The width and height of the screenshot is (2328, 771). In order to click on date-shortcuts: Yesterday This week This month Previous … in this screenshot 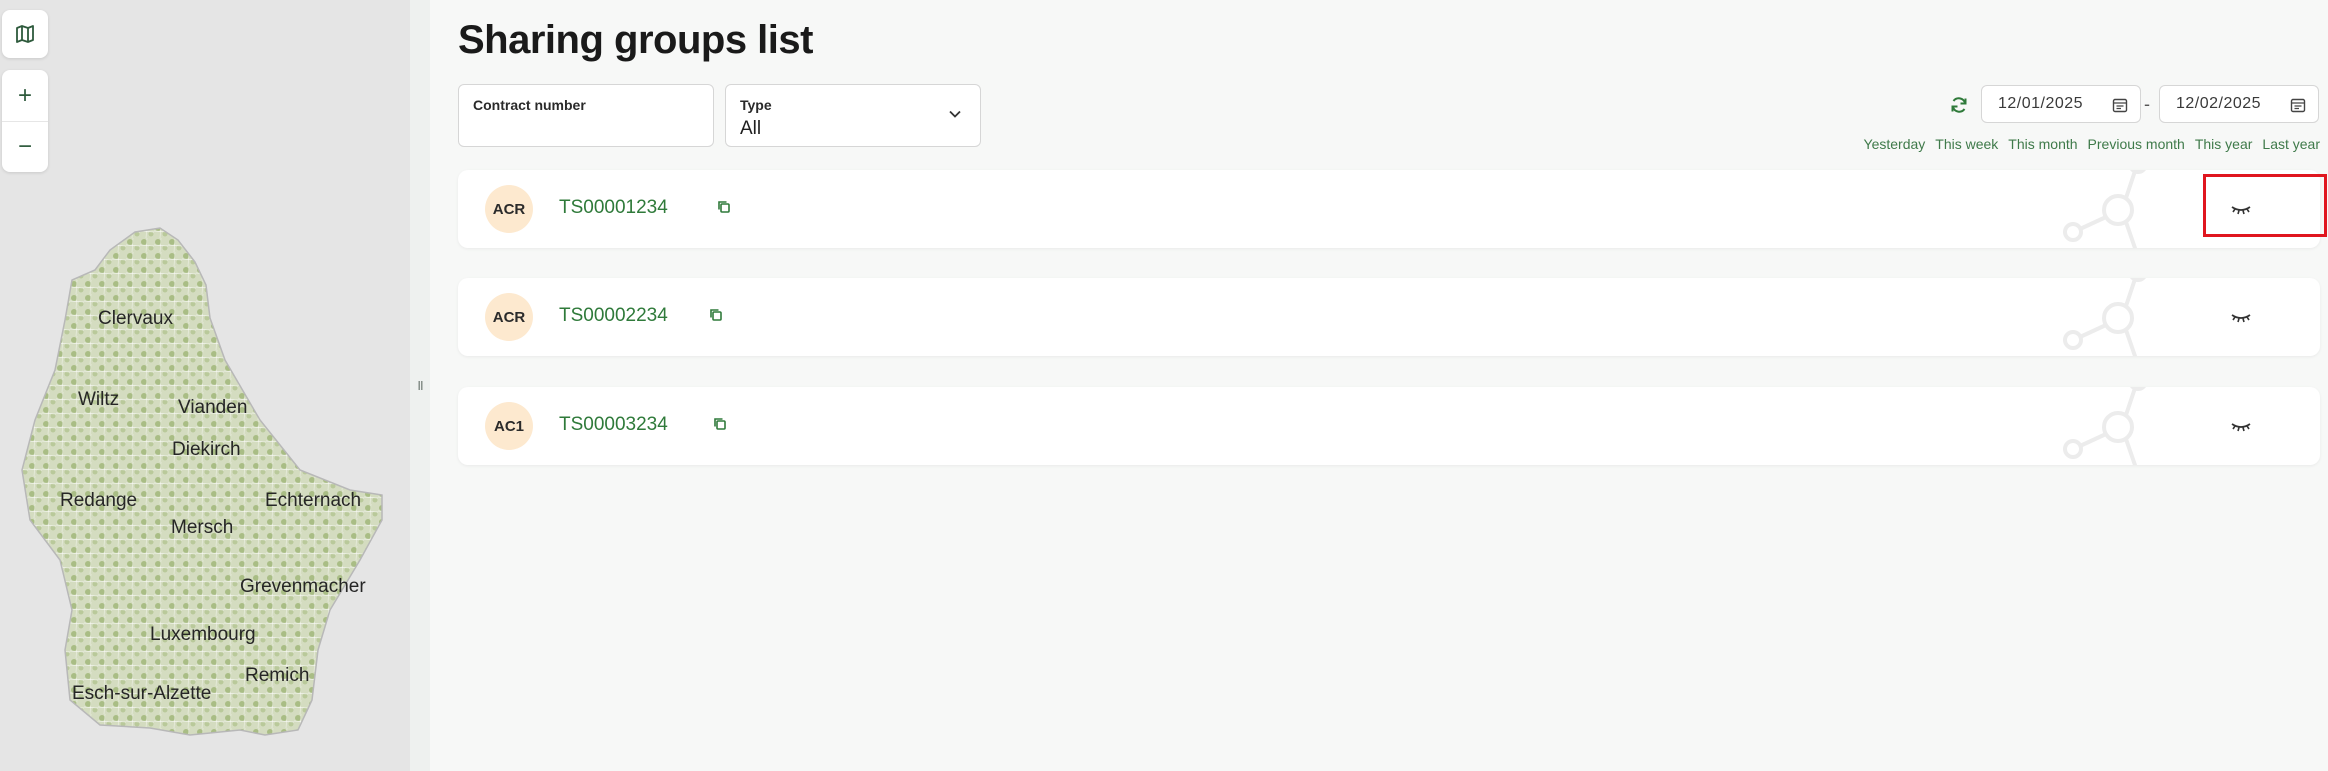, I will do `click(2092, 144)`.